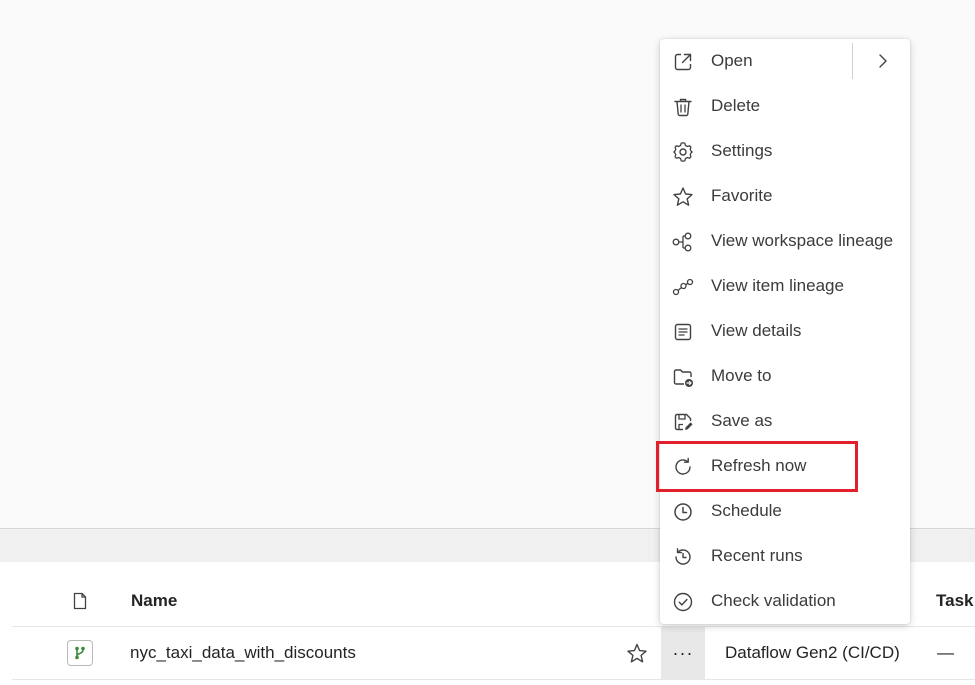 This screenshot has height=685, width=975. I want to click on menu-item-label: Schedule, so click(746, 510).